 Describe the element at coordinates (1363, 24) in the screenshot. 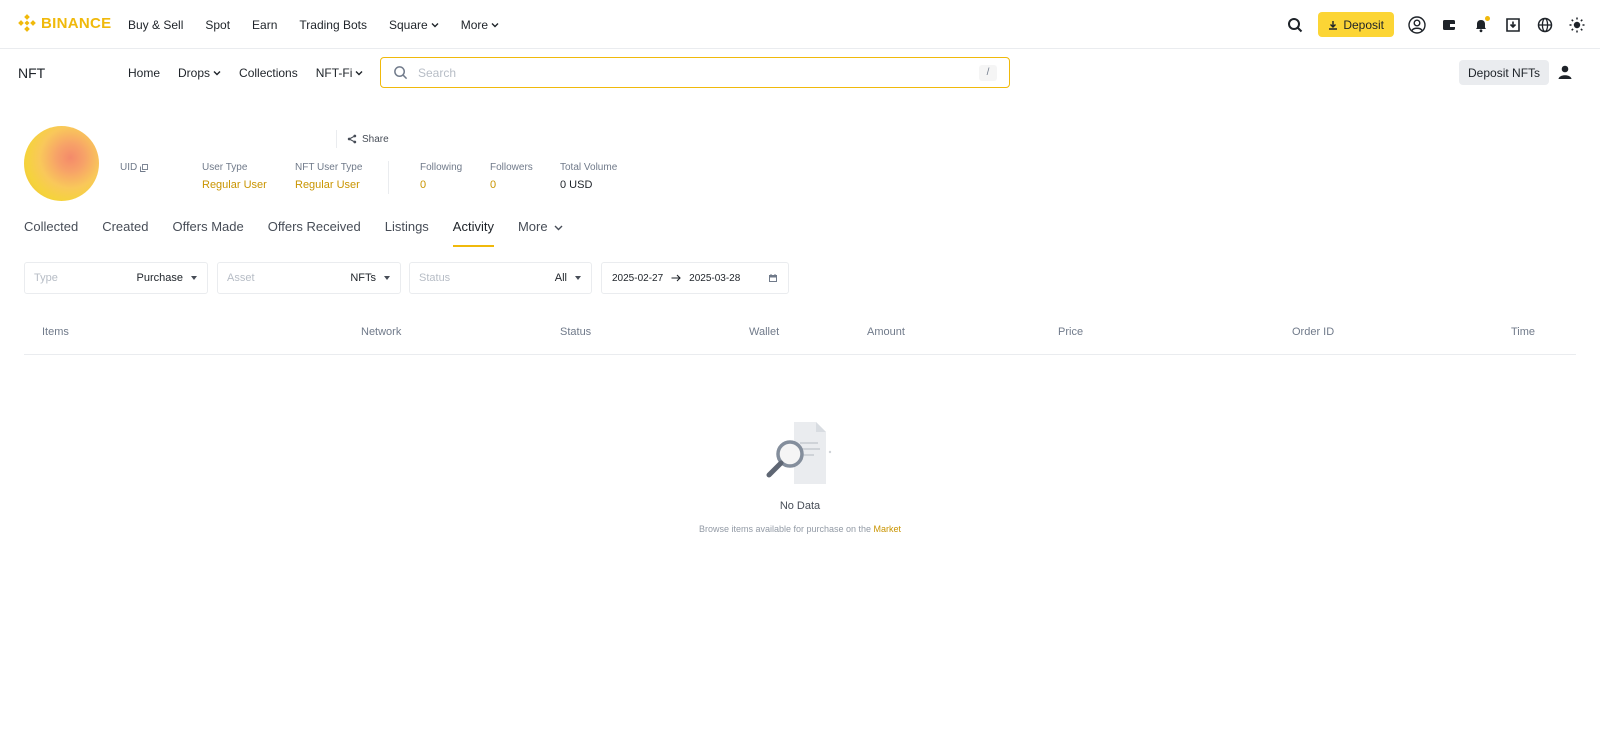

I see `deposit-label: Deposit` at that location.